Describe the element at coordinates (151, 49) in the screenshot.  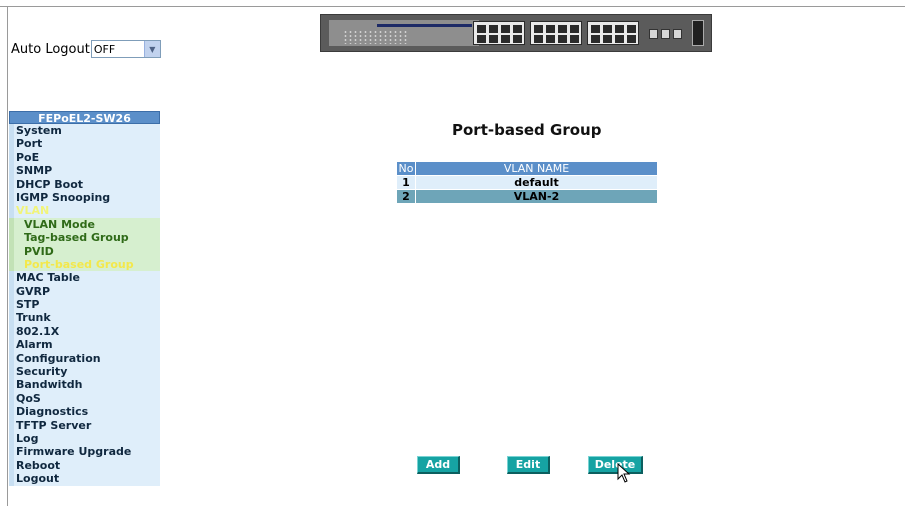
I see `dropdown-arrow-icon: ▼` at that location.